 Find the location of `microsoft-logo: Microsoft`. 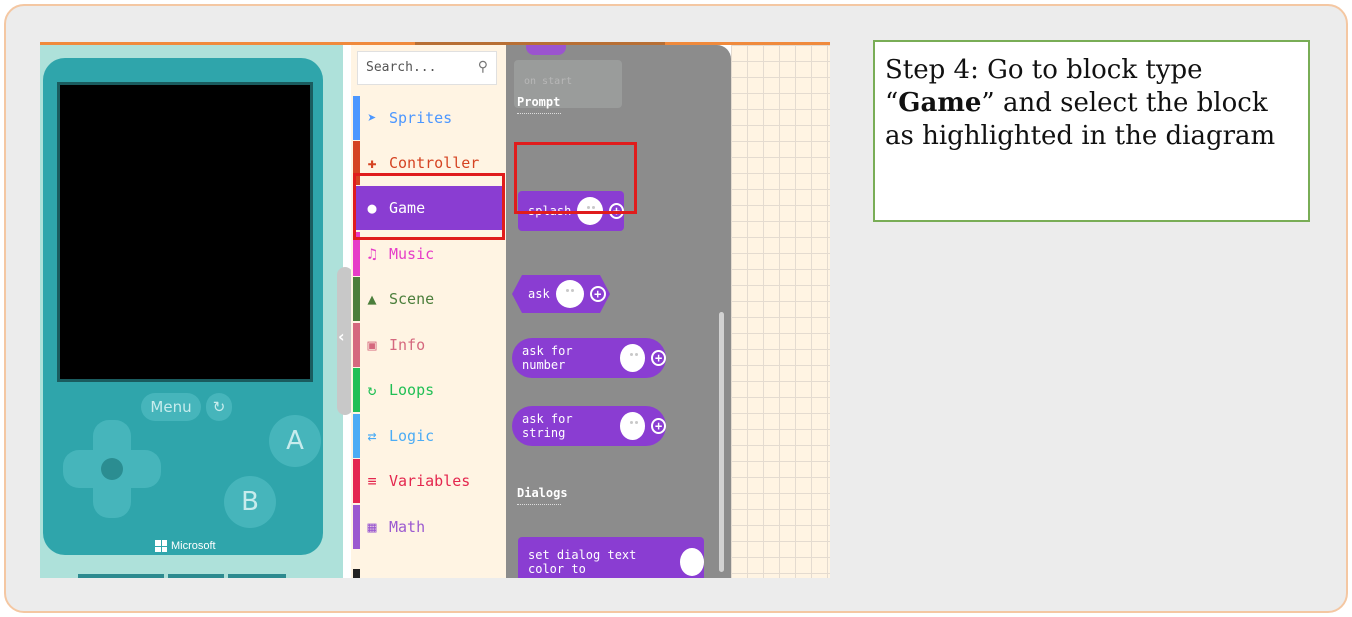

microsoft-logo: Microsoft is located at coordinates (185, 546).